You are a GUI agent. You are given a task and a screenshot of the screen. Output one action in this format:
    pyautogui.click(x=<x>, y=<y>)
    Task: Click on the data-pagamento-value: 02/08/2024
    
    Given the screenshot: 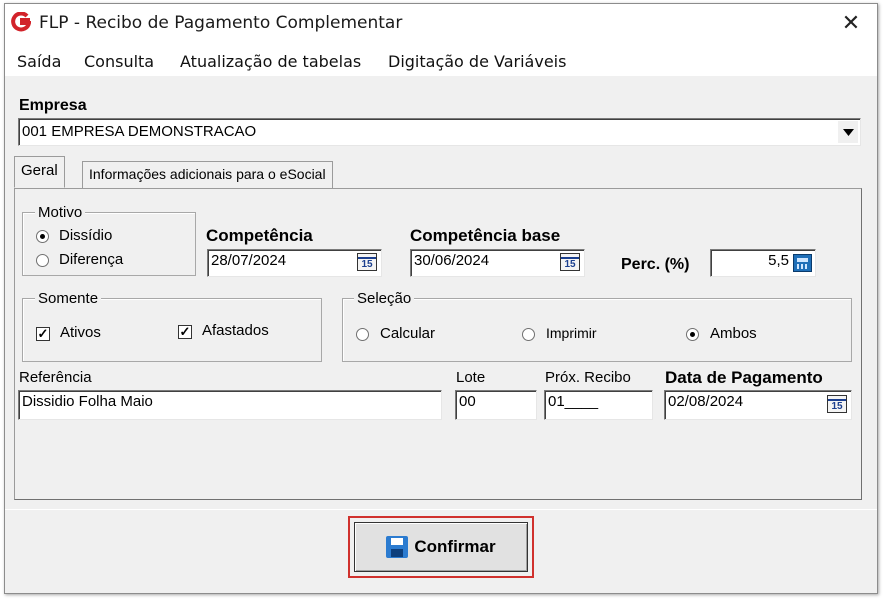 What is the action you would take?
    pyautogui.click(x=706, y=401)
    